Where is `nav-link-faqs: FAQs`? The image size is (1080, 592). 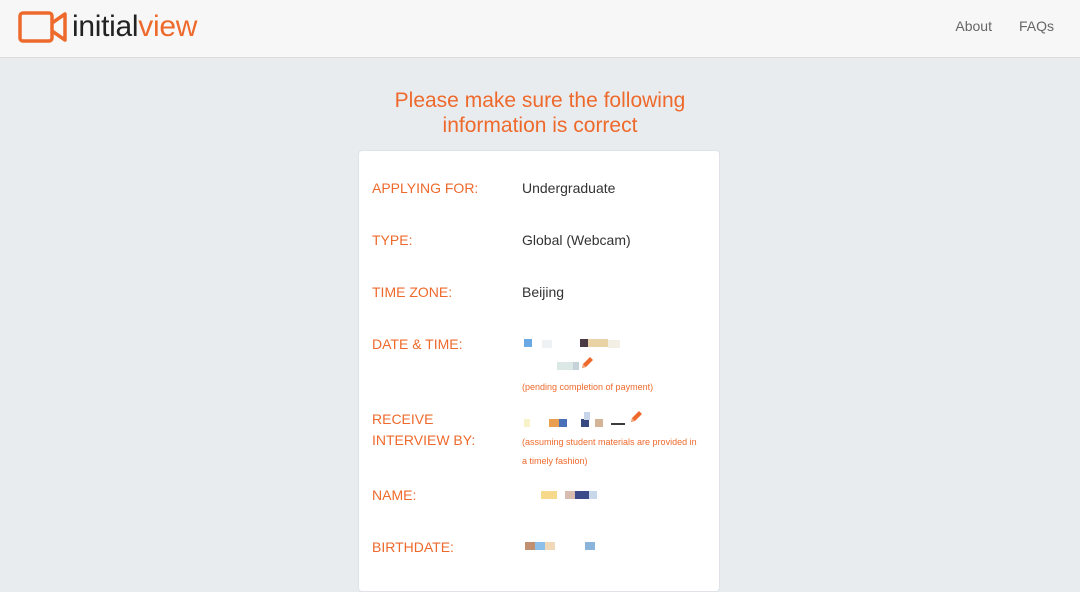 nav-link-faqs: FAQs is located at coordinates (1036, 26).